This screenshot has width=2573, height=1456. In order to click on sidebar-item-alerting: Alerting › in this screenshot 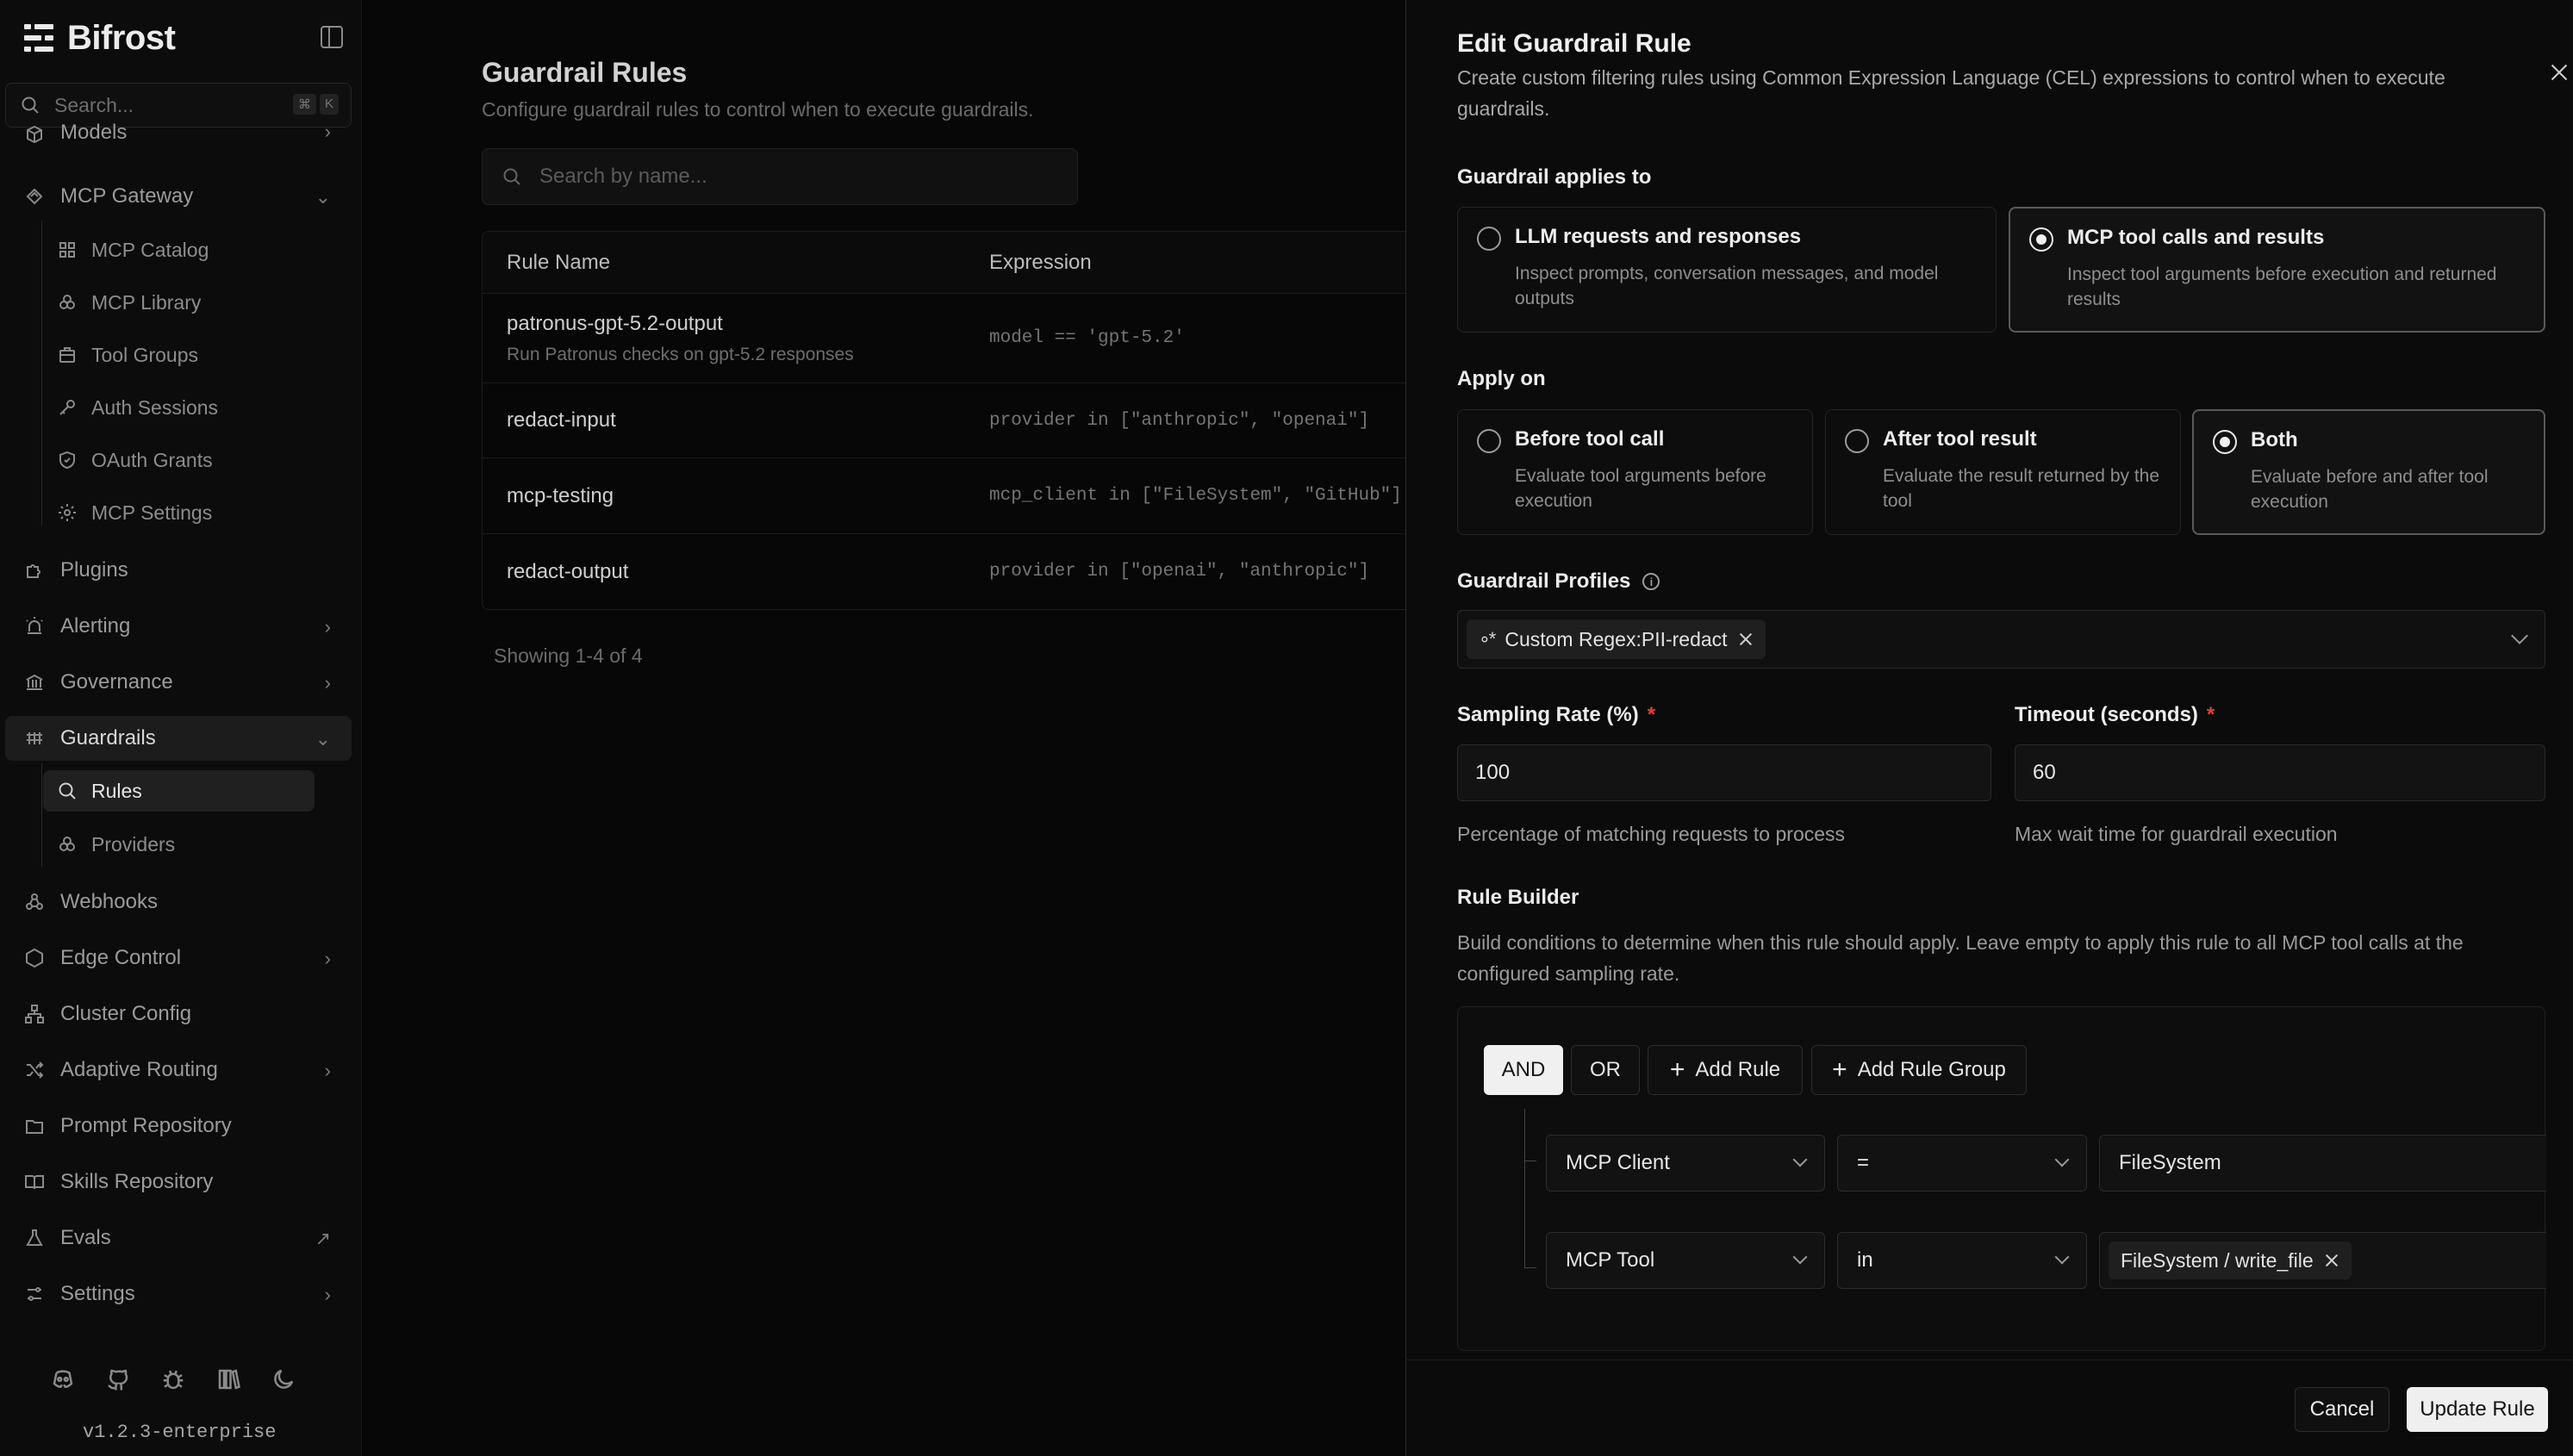, I will do `click(178, 627)`.